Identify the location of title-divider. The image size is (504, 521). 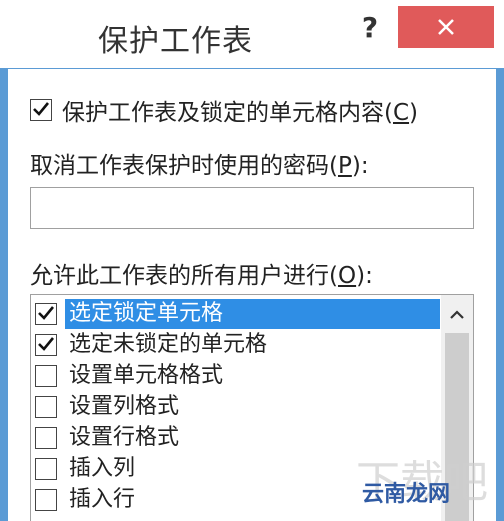
(252, 68).